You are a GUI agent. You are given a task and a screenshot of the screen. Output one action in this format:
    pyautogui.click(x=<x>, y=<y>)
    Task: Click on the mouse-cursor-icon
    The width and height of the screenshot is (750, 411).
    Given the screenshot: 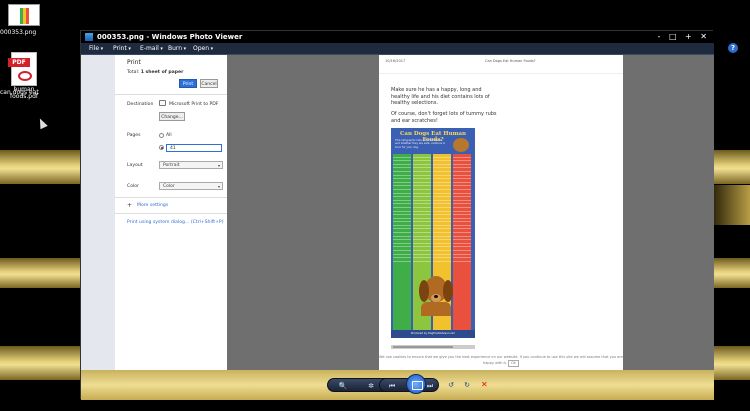 What is the action you would take?
    pyautogui.click(x=42, y=123)
    